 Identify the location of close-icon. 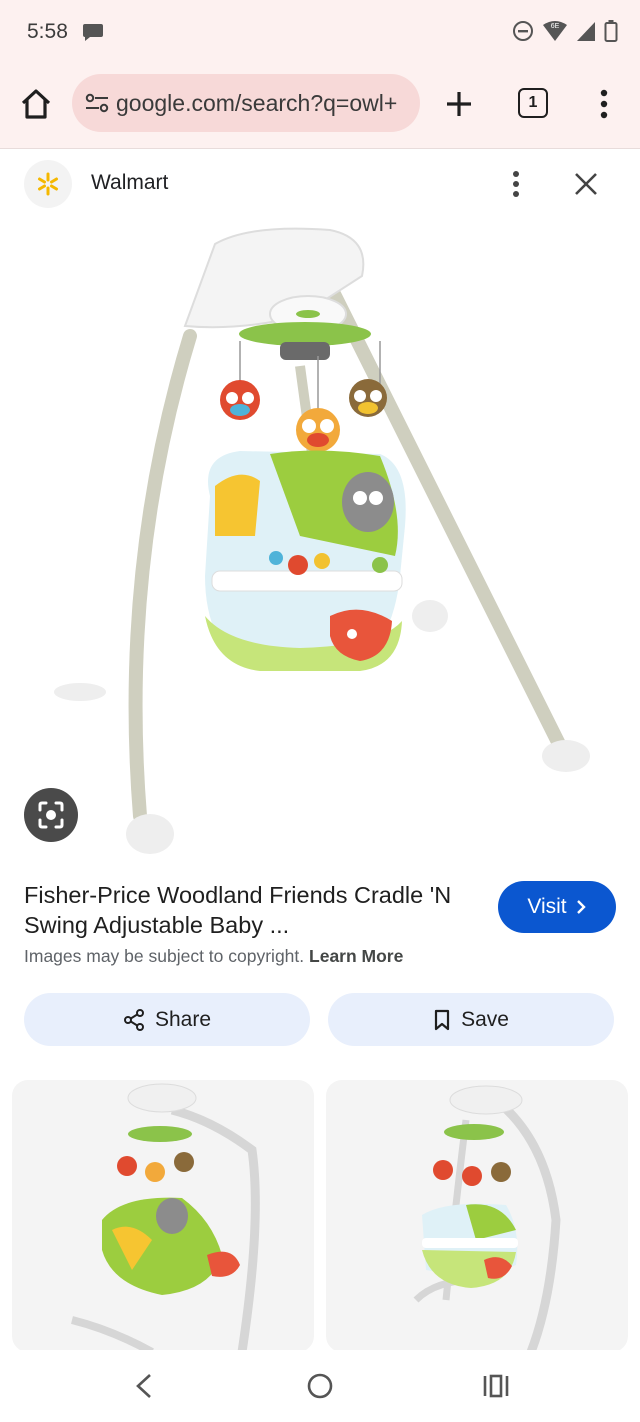
(586, 184).